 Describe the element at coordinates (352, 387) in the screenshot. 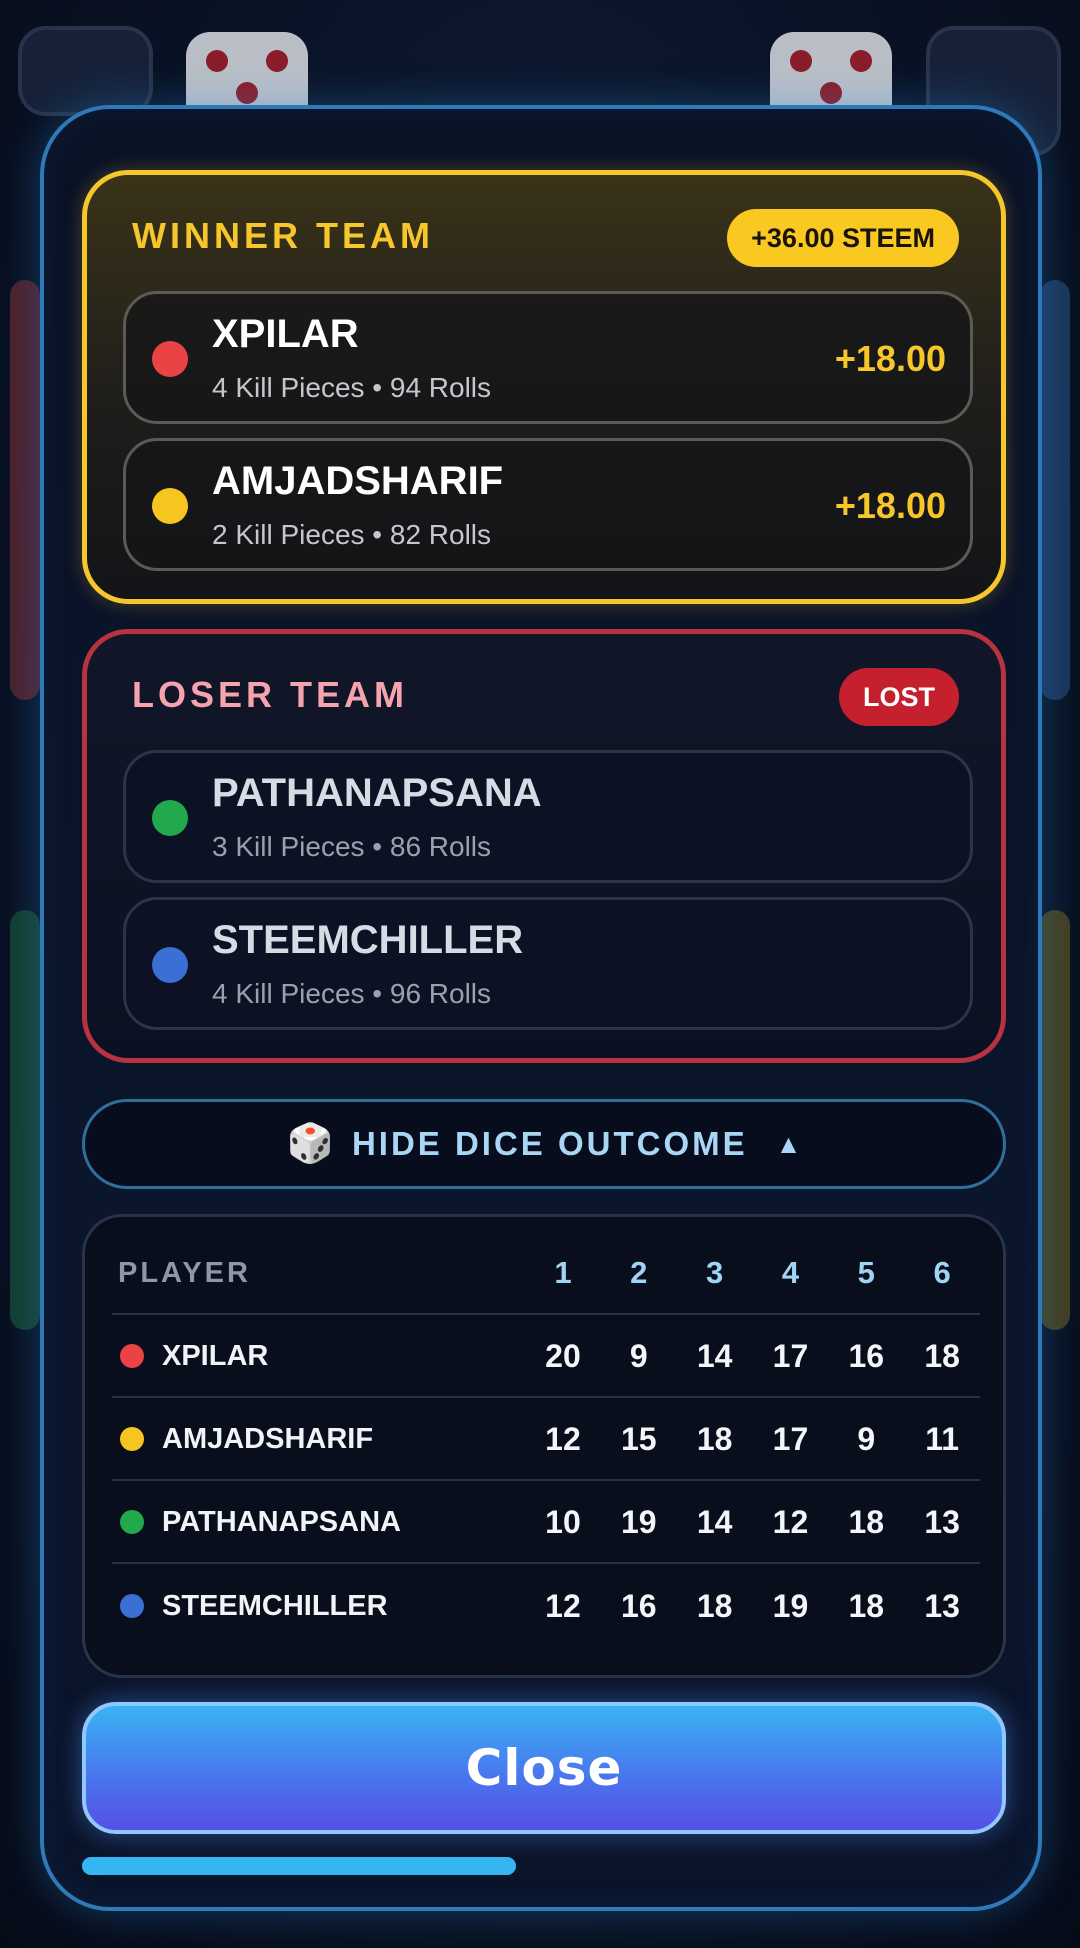

I see `player-stats: 4 Kill Pieces • 94 Rolls` at that location.